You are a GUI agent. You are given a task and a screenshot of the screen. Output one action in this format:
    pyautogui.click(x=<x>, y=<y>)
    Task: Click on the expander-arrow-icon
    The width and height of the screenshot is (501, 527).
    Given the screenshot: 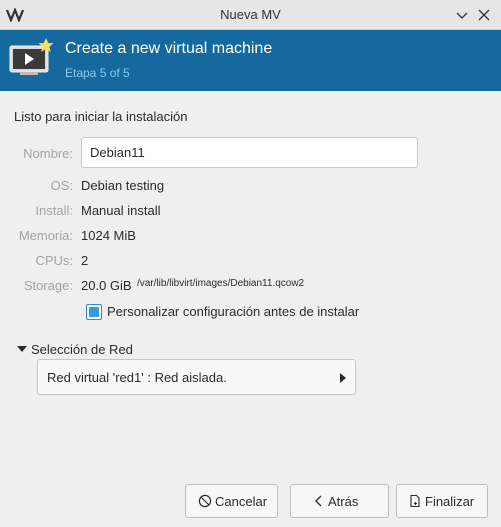 What is the action you would take?
    pyautogui.click(x=22, y=349)
    